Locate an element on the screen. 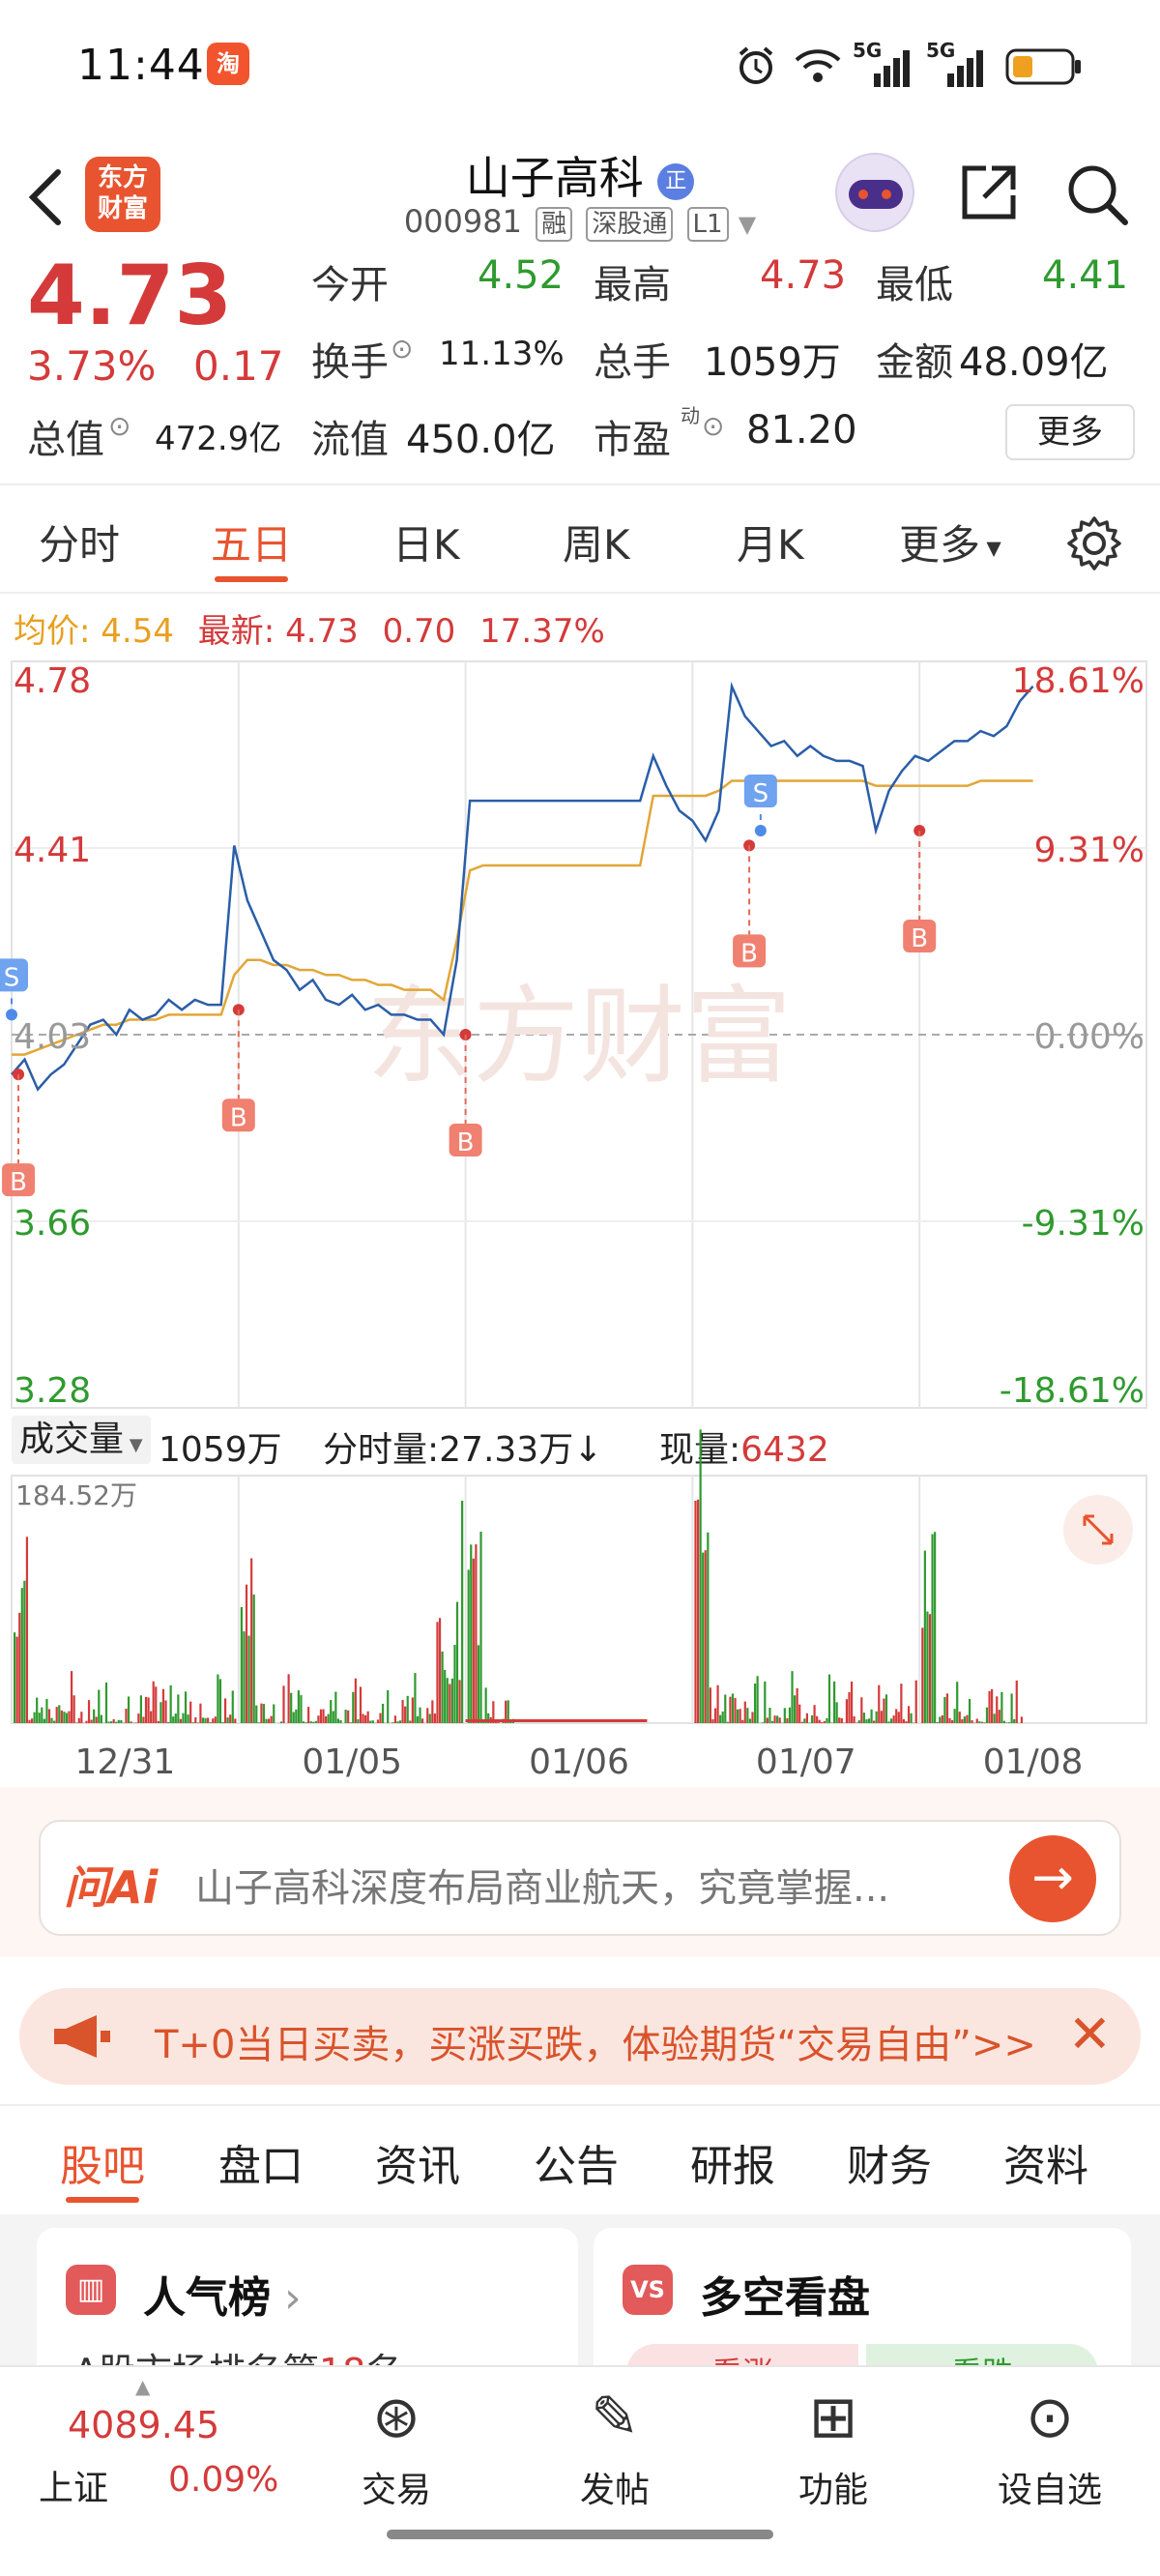 This screenshot has width=1160, height=2576. nav-add-watchlist: ⊙ 设自选 is located at coordinates (1050, 2445).